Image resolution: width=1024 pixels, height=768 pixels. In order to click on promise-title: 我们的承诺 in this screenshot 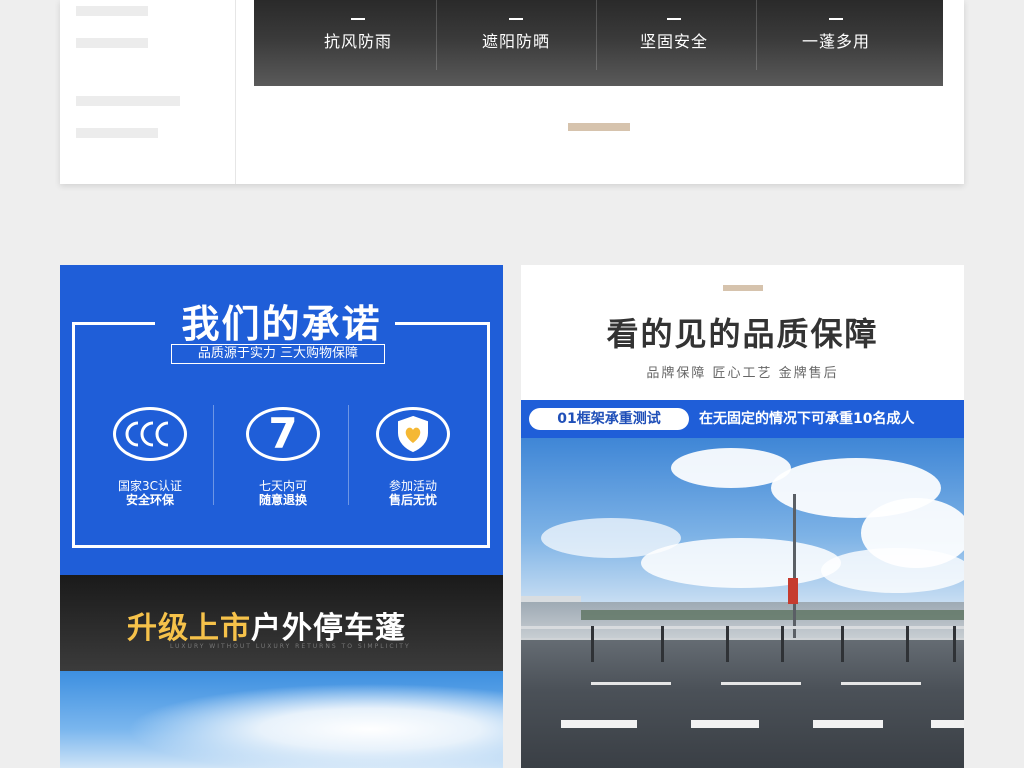, I will do `click(281, 324)`.